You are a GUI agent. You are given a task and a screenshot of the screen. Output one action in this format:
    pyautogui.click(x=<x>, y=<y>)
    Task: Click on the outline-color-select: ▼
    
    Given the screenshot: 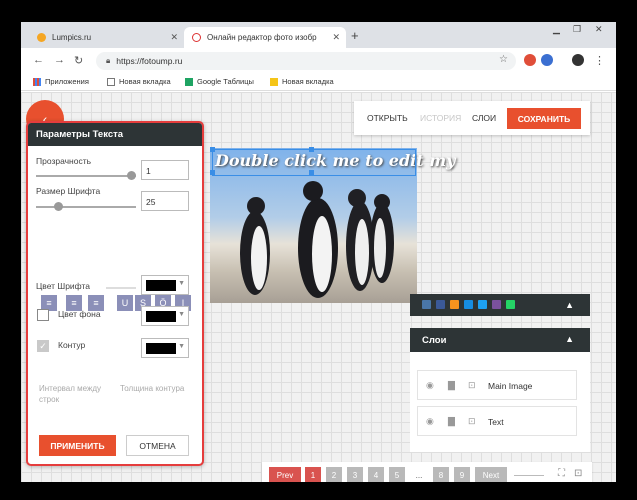 What is the action you would take?
    pyautogui.click(x=165, y=348)
    